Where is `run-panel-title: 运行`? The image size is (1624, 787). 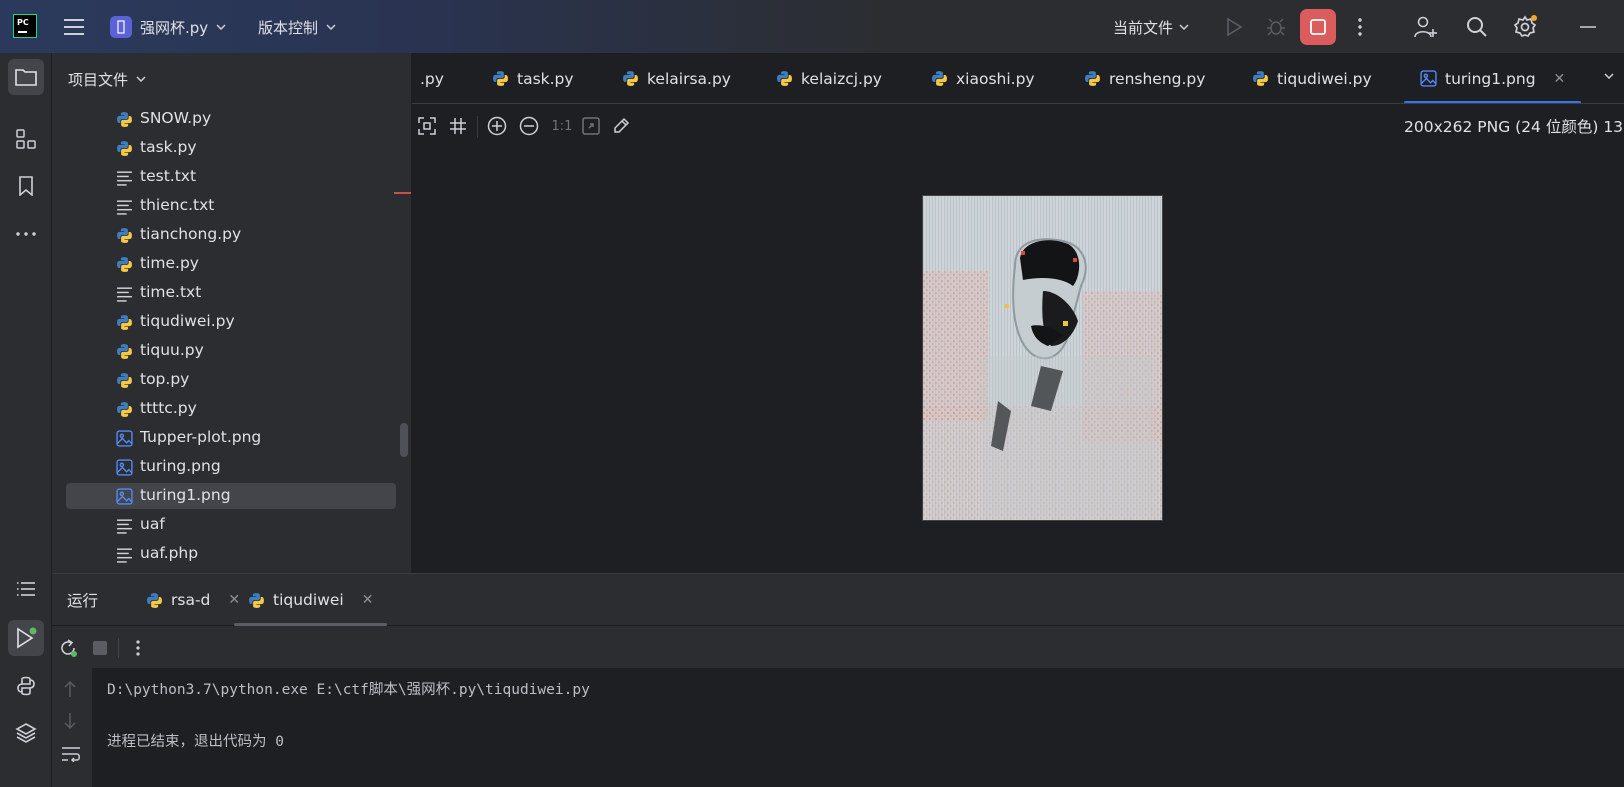 run-panel-title: 运行 is located at coordinates (83, 601).